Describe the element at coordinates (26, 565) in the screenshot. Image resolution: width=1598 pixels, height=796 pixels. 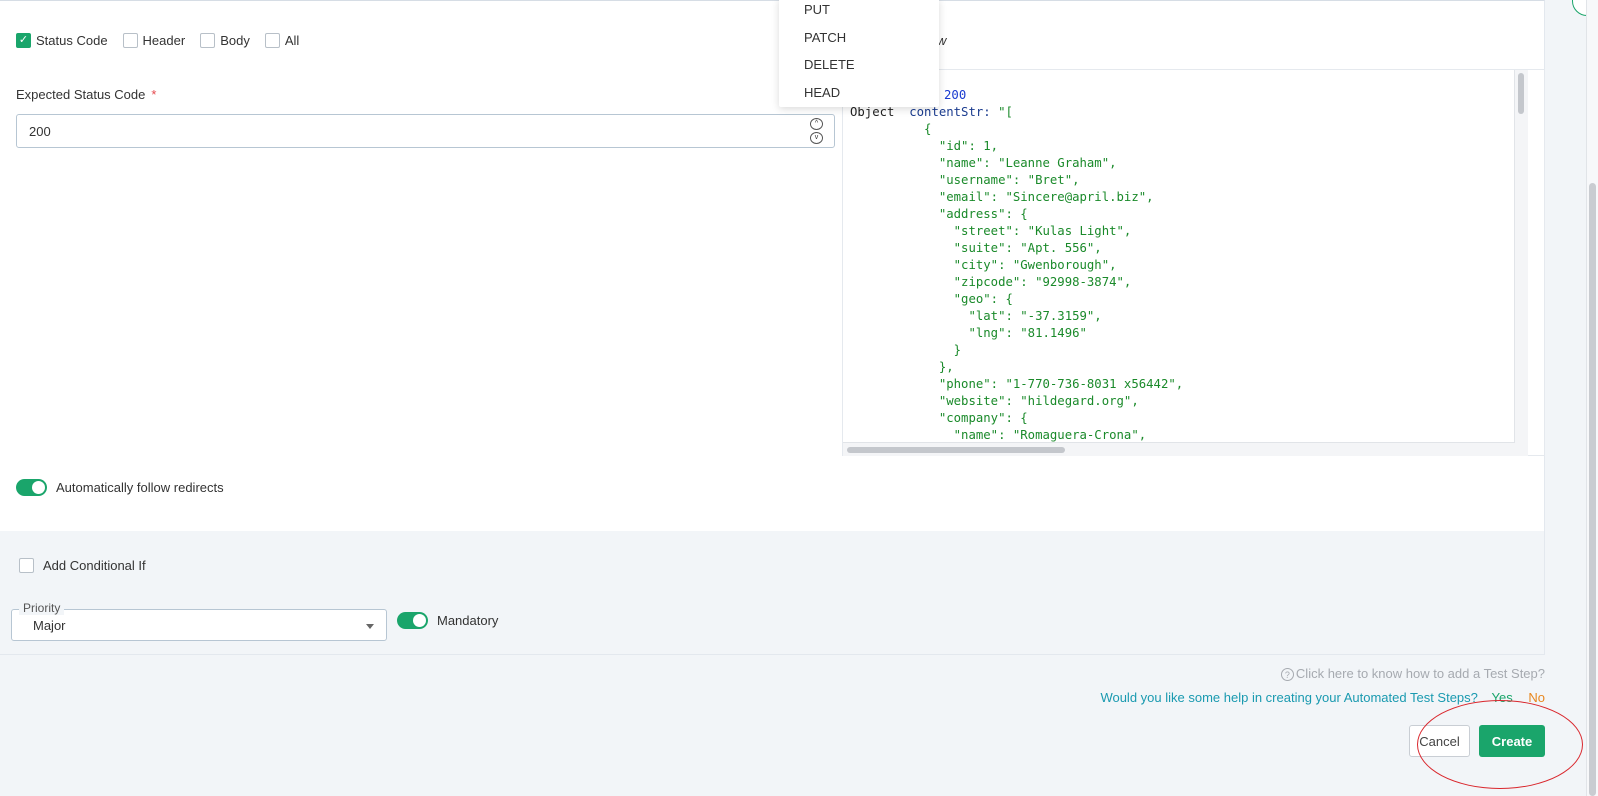
I see `add-conditional-if-box` at that location.